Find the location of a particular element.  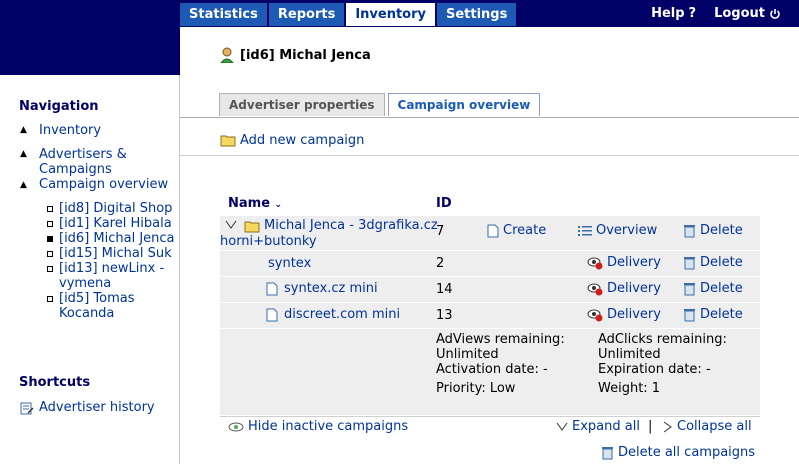

help-label: Help is located at coordinates (668, 13).